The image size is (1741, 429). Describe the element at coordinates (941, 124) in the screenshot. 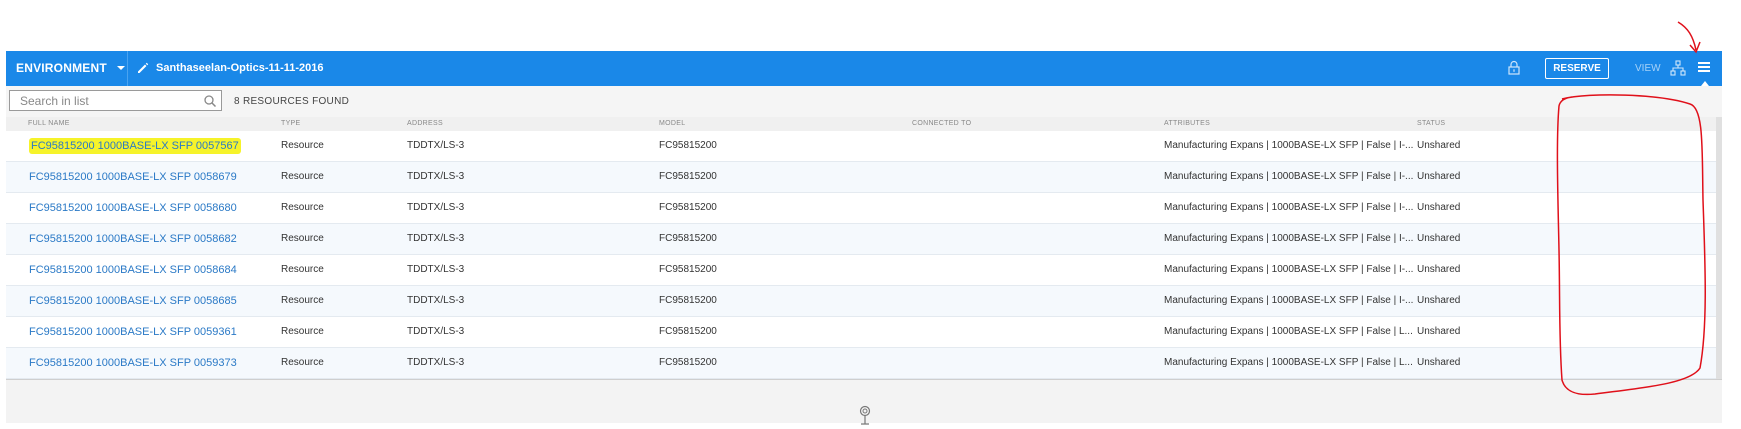

I see `column-header-connected-to: CONNECTED TO` at that location.